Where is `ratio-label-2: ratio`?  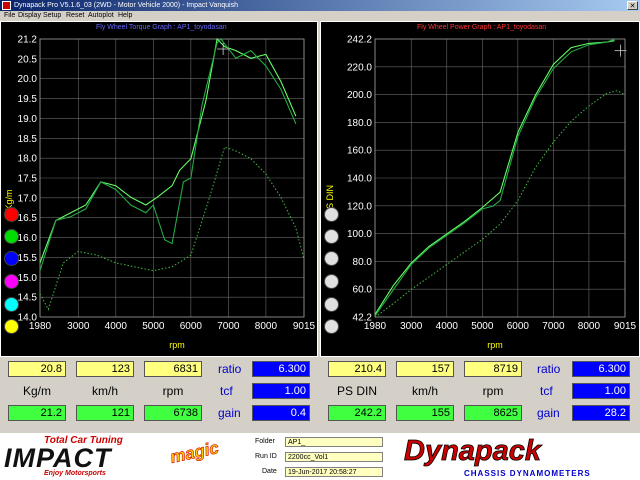 ratio-label-2: ratio is located at coordinates (549, 369).